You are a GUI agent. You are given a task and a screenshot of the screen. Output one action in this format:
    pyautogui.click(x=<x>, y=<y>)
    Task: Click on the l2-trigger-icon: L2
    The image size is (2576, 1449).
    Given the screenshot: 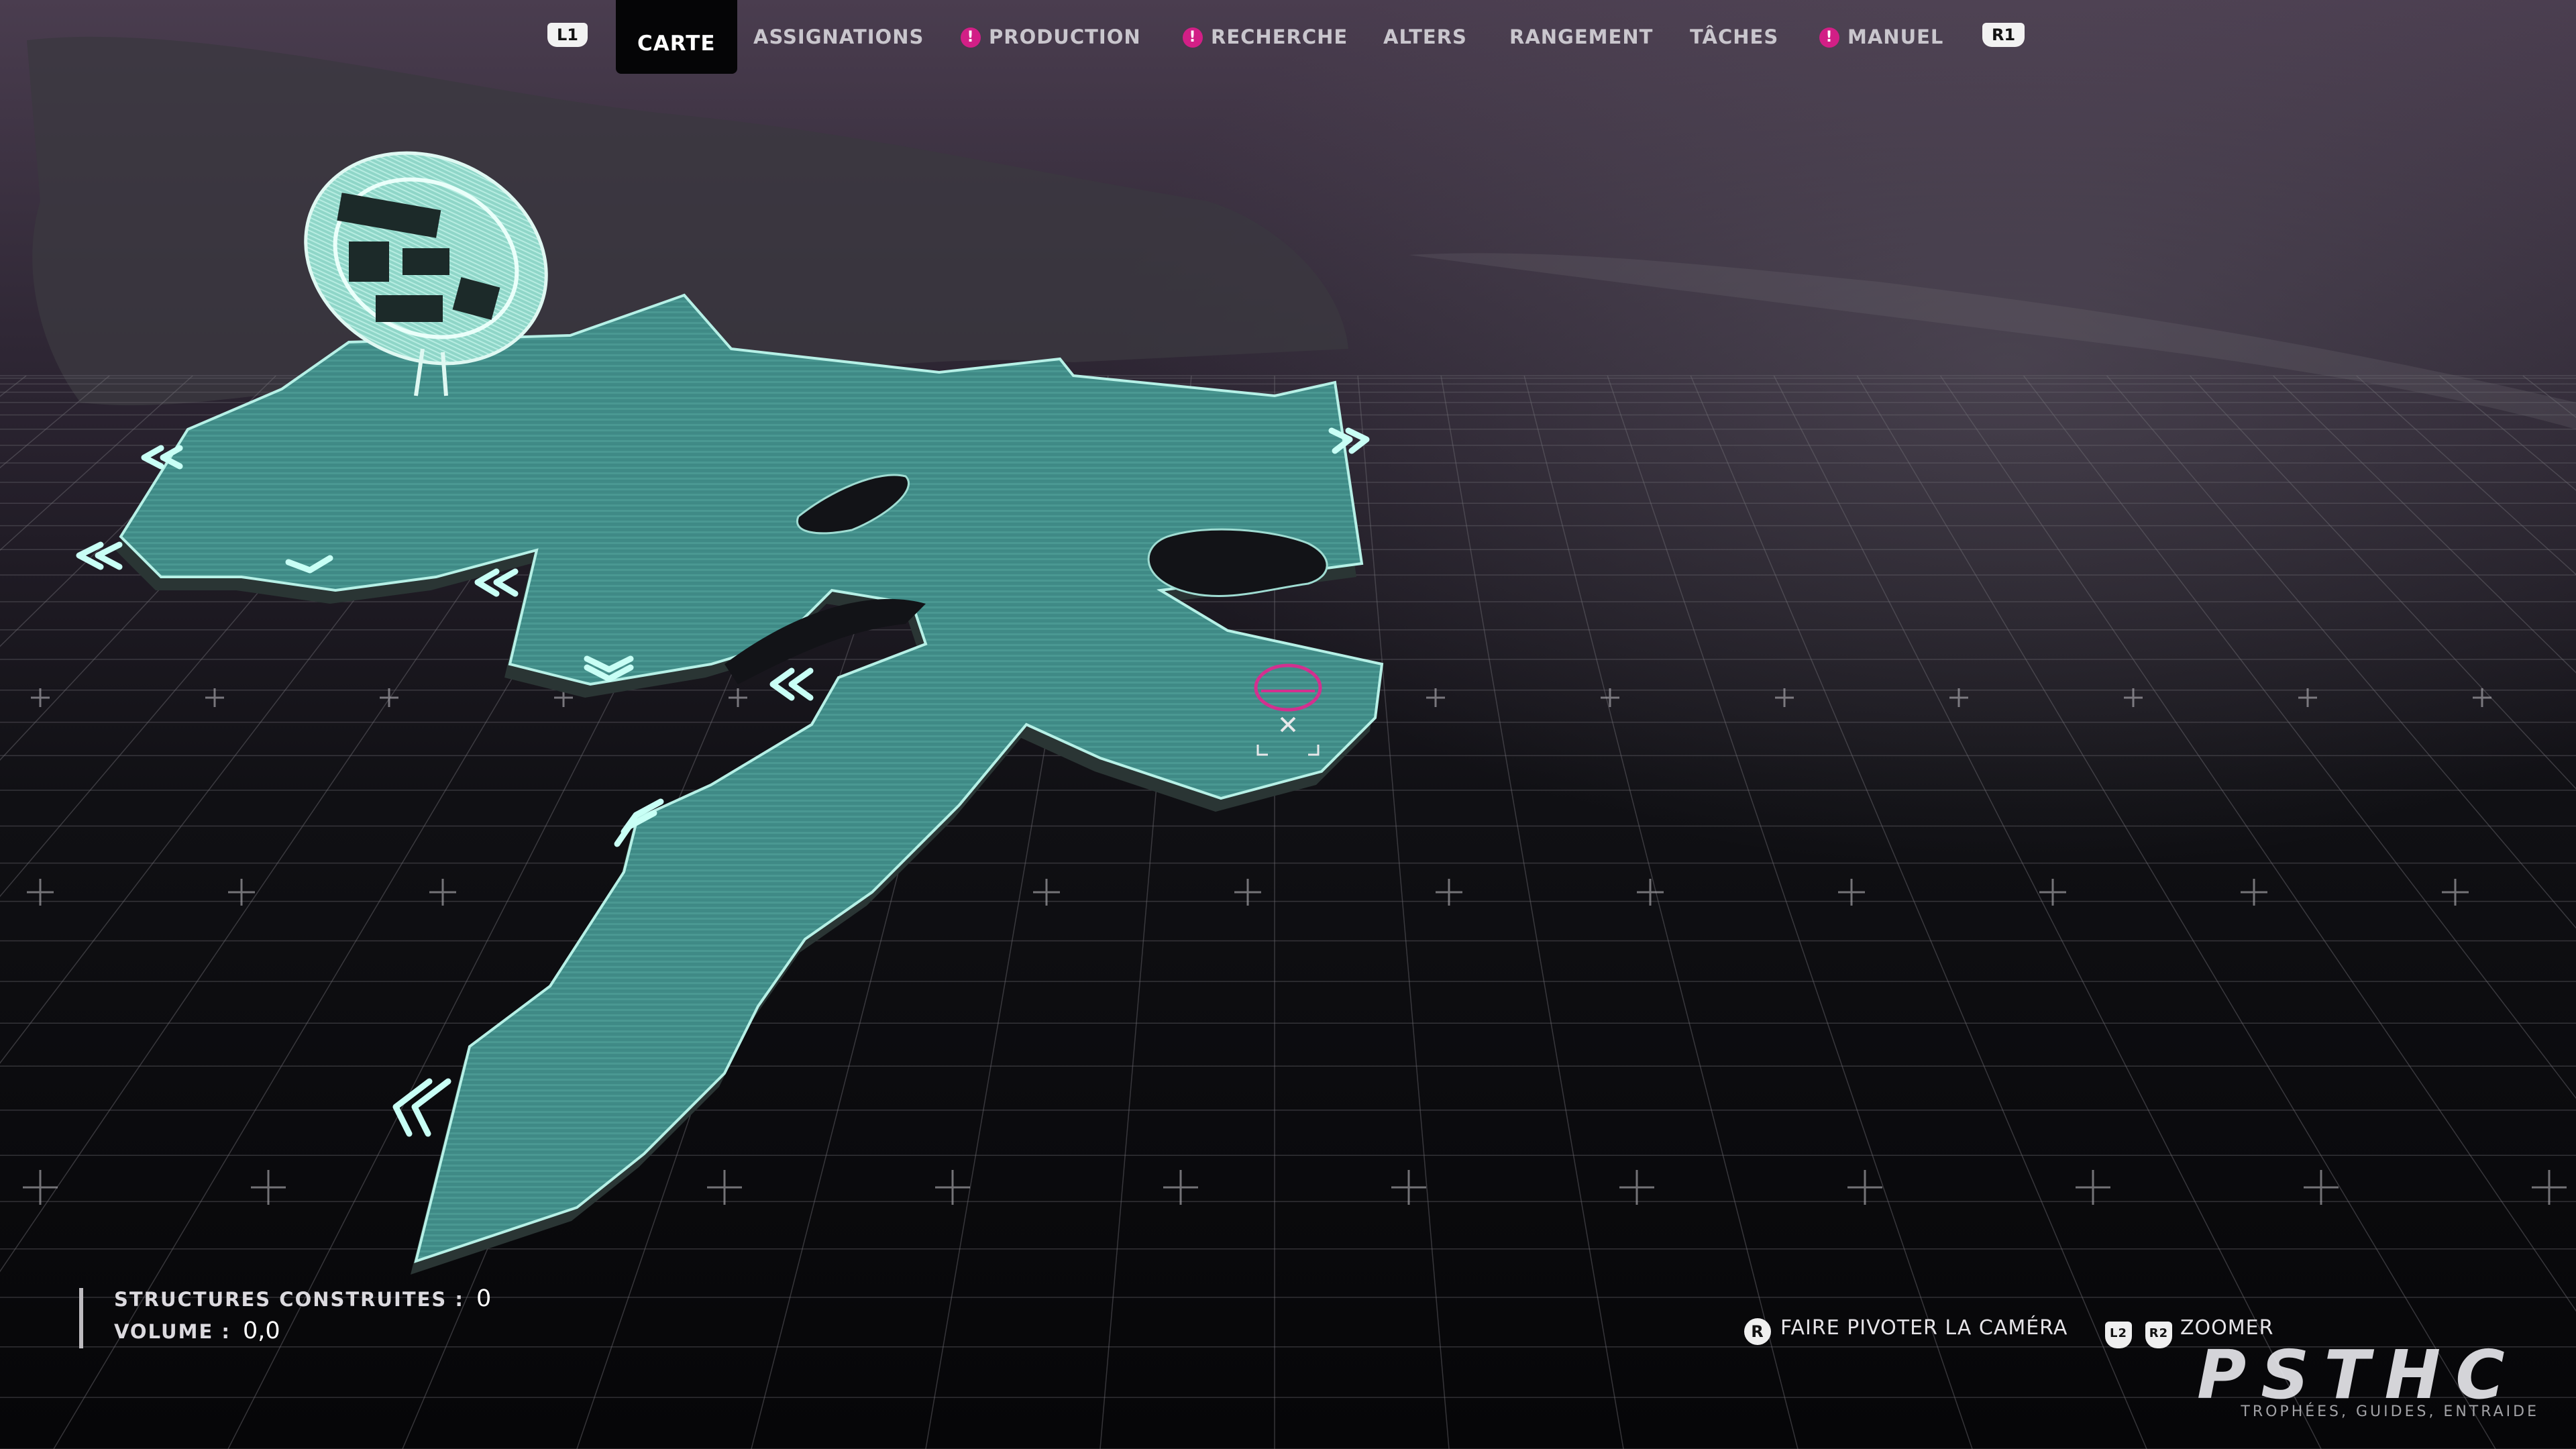 What is the action you would take?
    pyautogui.click(x=2118, y=1335)
    